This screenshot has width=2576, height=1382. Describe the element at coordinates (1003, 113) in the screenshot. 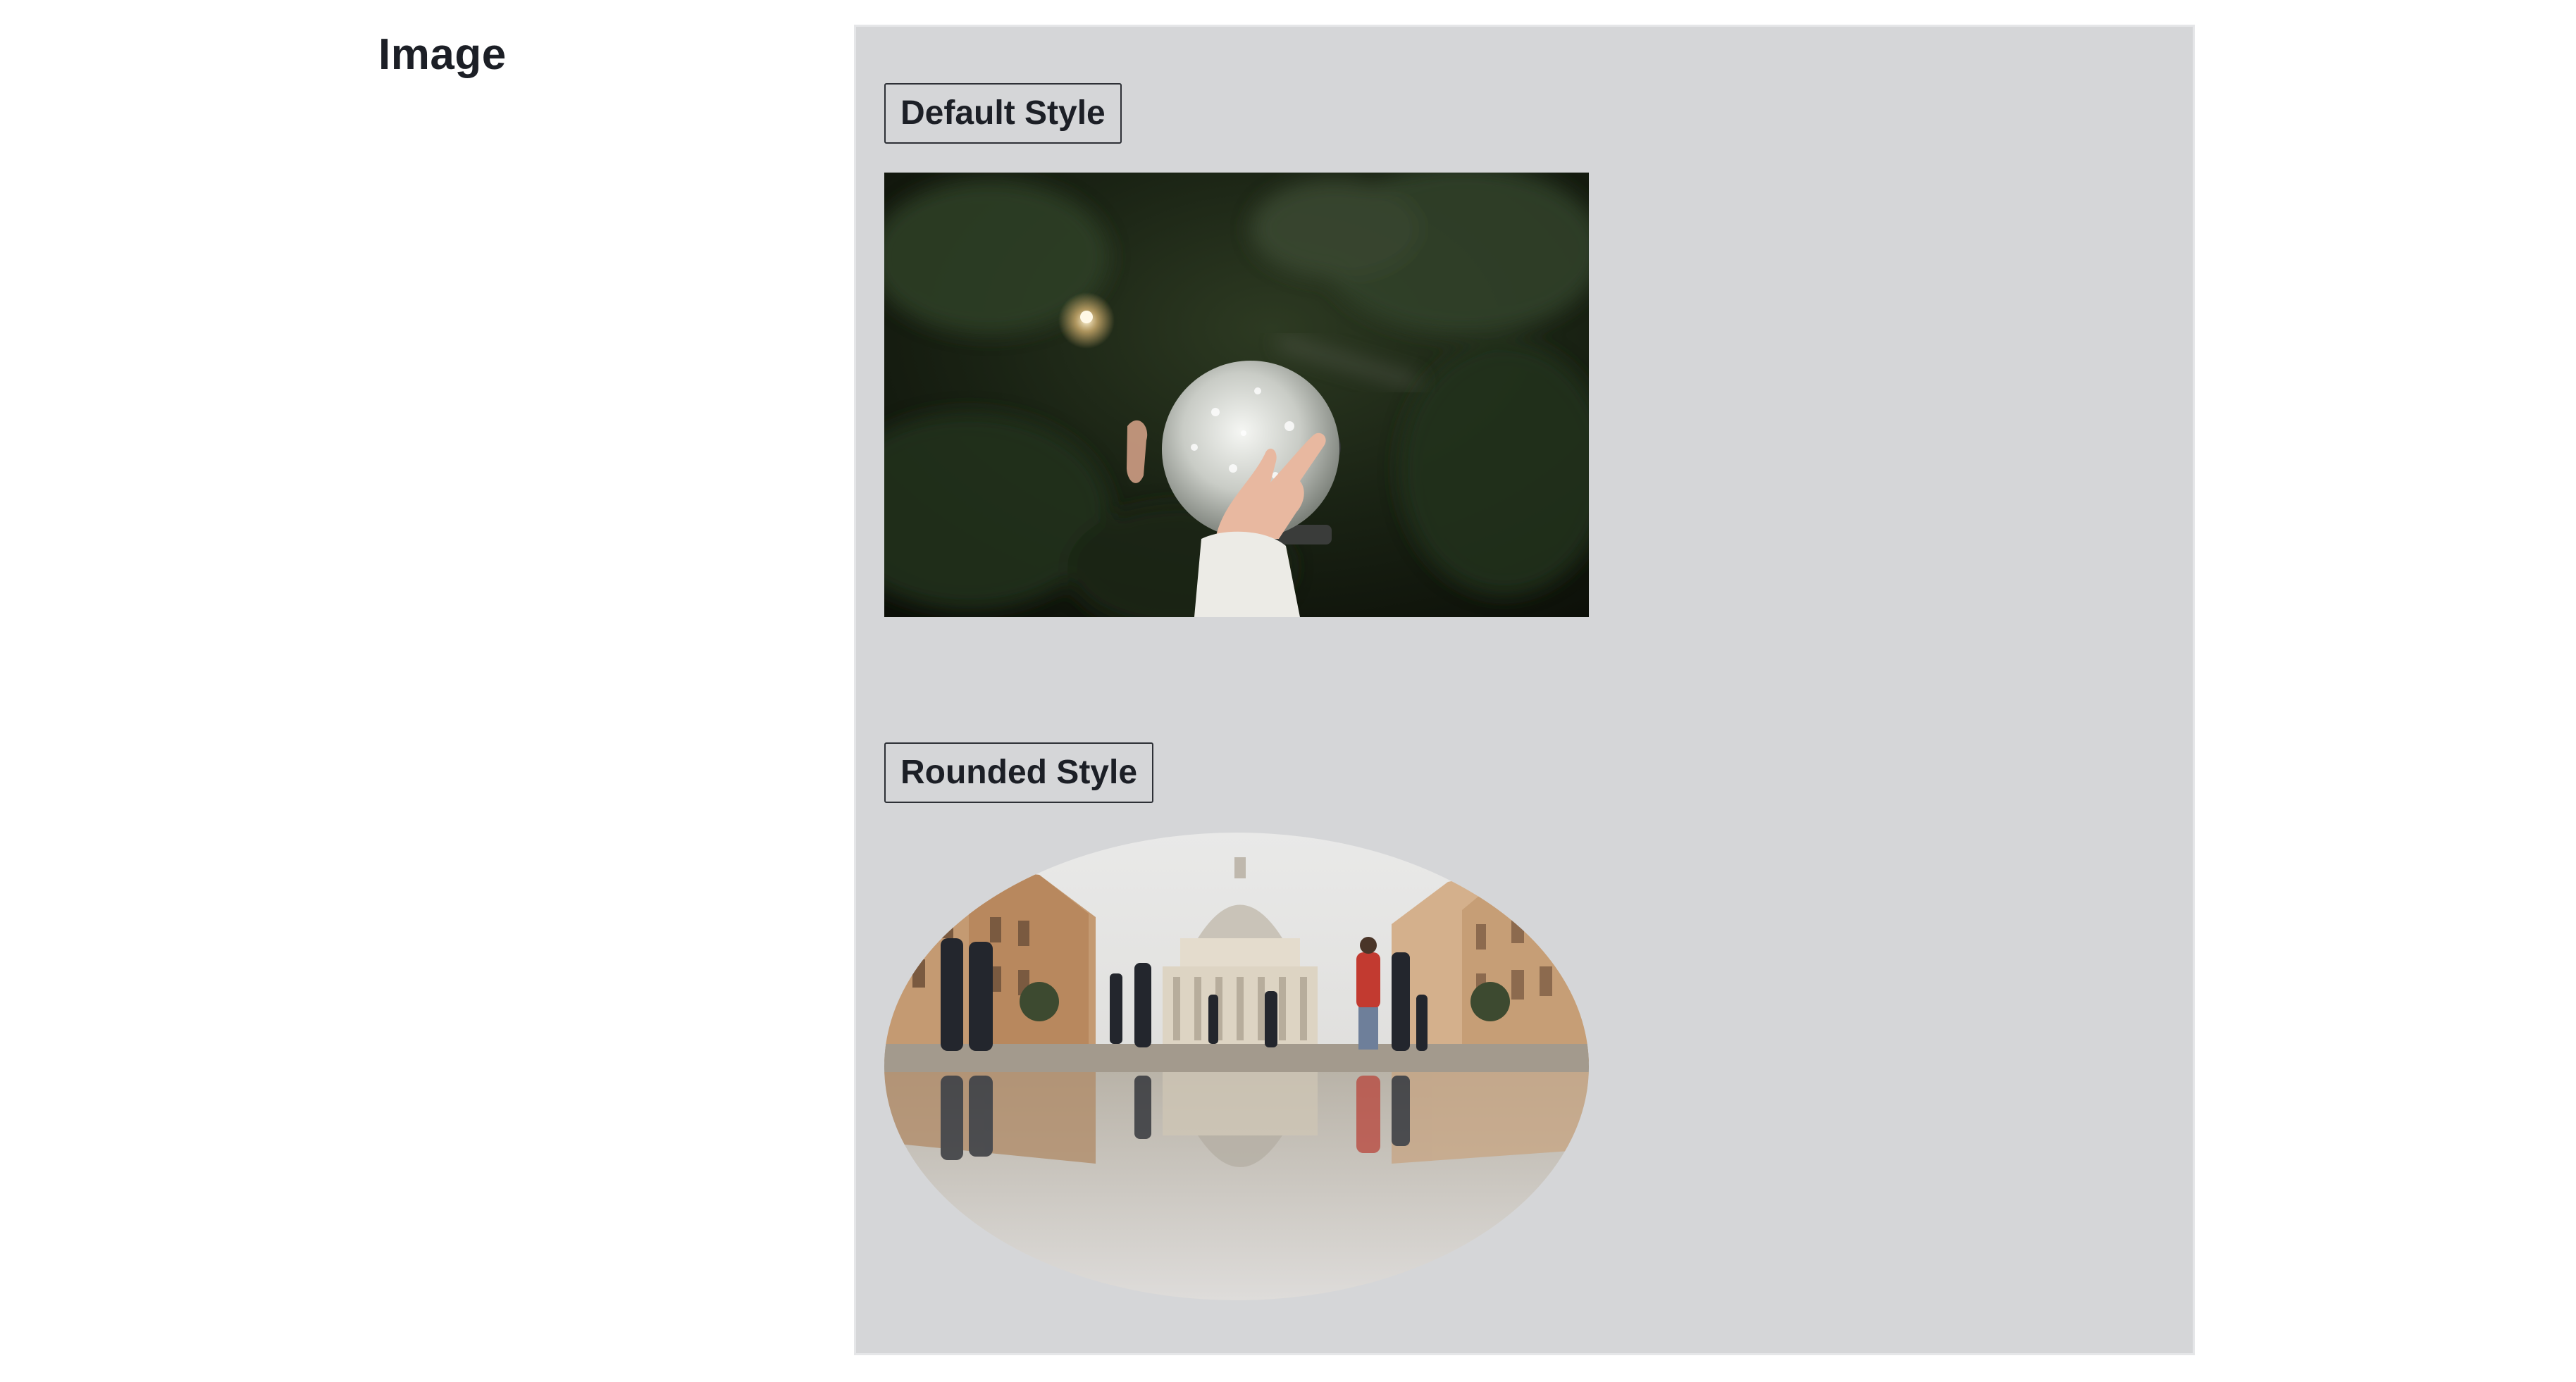

I see `default-style-label: Default Style` at that location.